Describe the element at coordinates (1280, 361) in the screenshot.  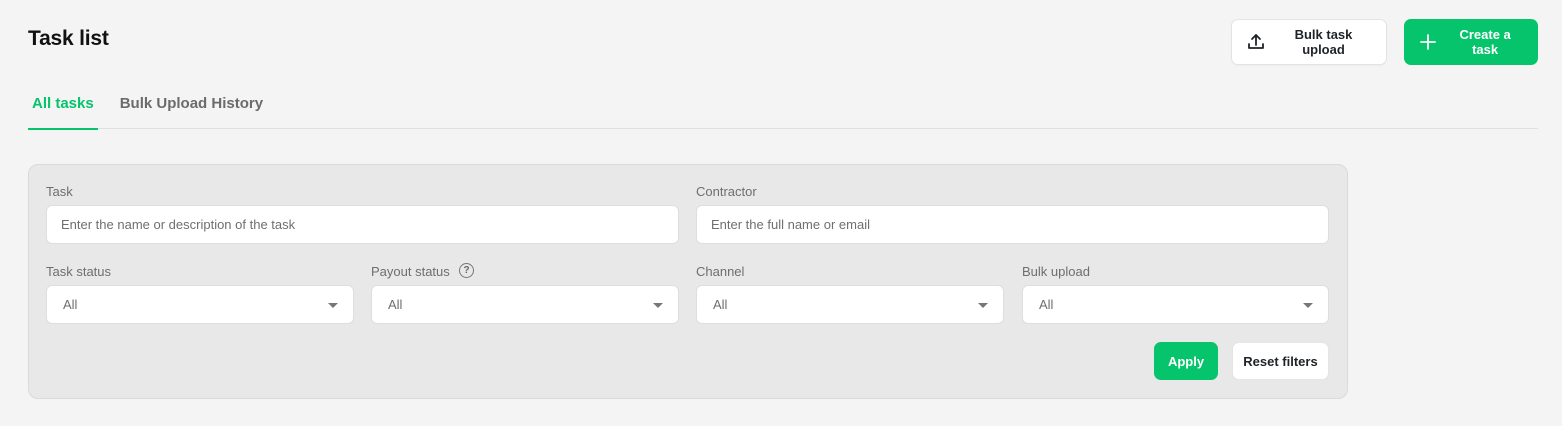
I see `reset-filters-button: Reset filters` at that location.